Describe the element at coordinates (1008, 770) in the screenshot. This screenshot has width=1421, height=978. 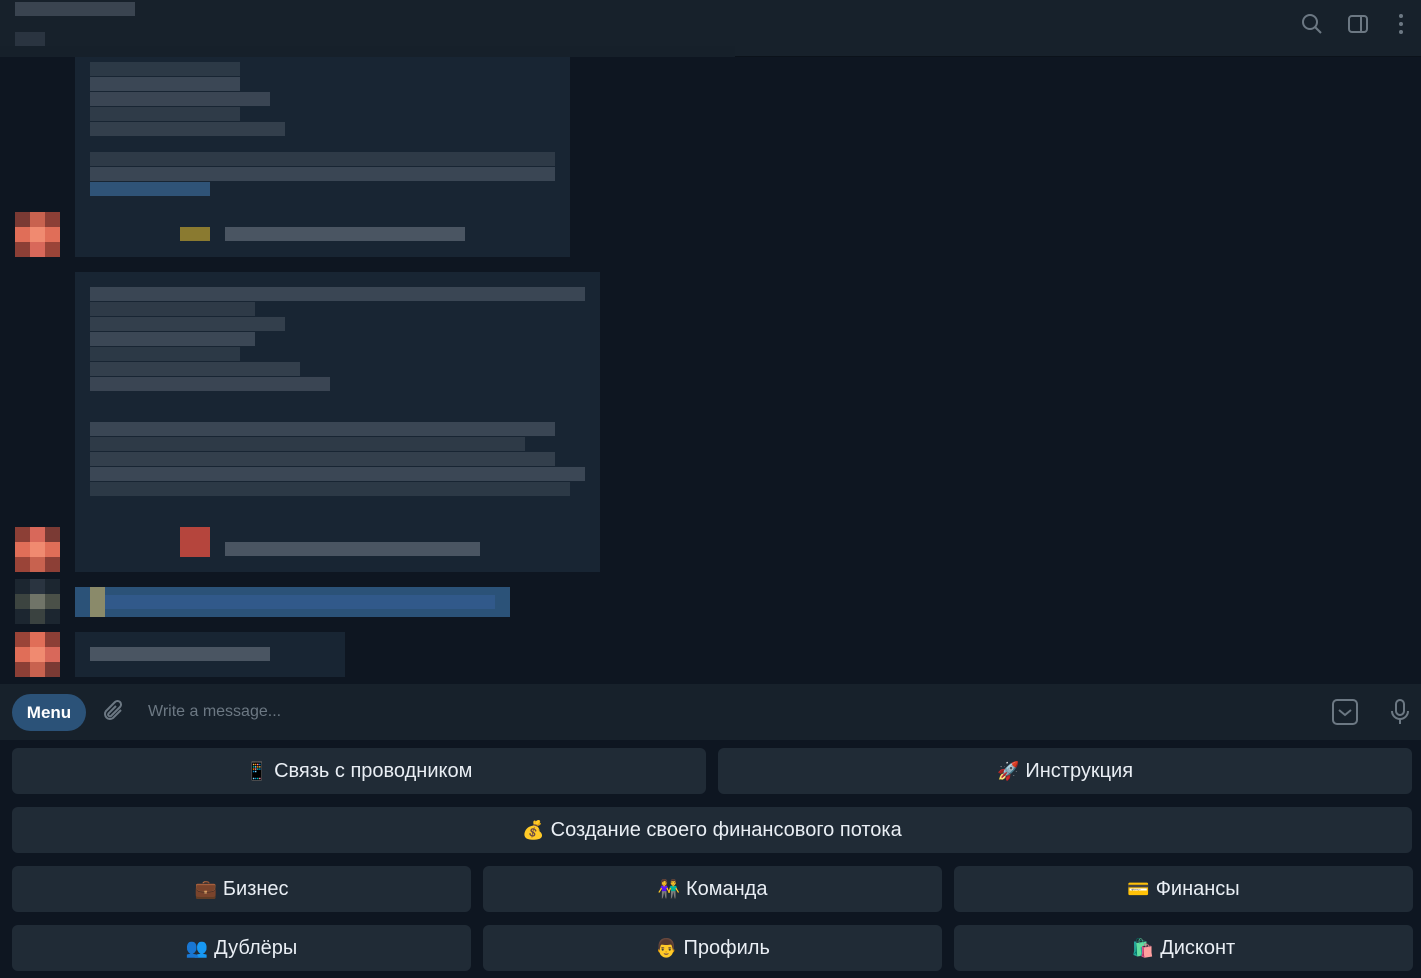
I see `rocket-emoji-icon: 🚀` at that location.